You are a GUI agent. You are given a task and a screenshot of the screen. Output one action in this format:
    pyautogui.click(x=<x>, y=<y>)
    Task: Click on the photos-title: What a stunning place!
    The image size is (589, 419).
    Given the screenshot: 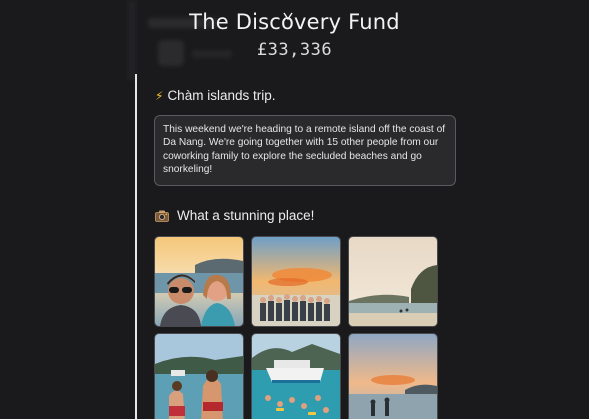 What is the action you would take?
    pyautogui.click(x=246, y=215)
    